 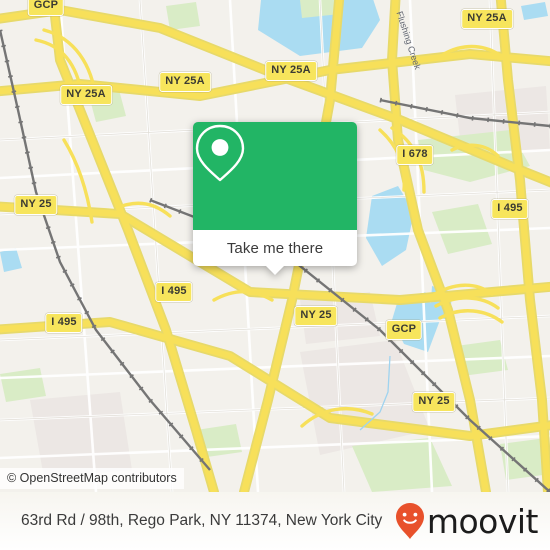 What do you see at coordinates (220, 153) in the screenshot?
I see `location-pin-icon` at bounding box center [220, 153].